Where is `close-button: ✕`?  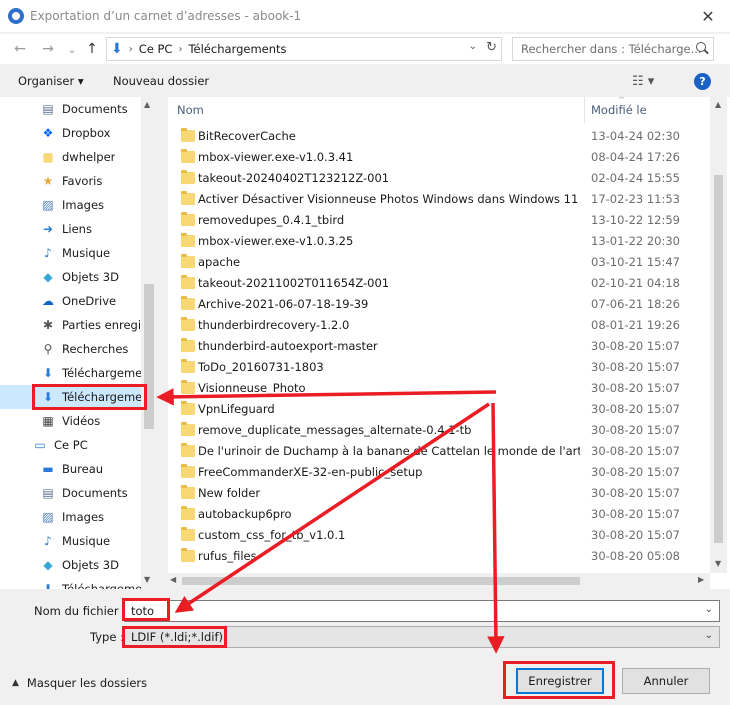 close-button: ✕ is located at coordinates (708, 16).